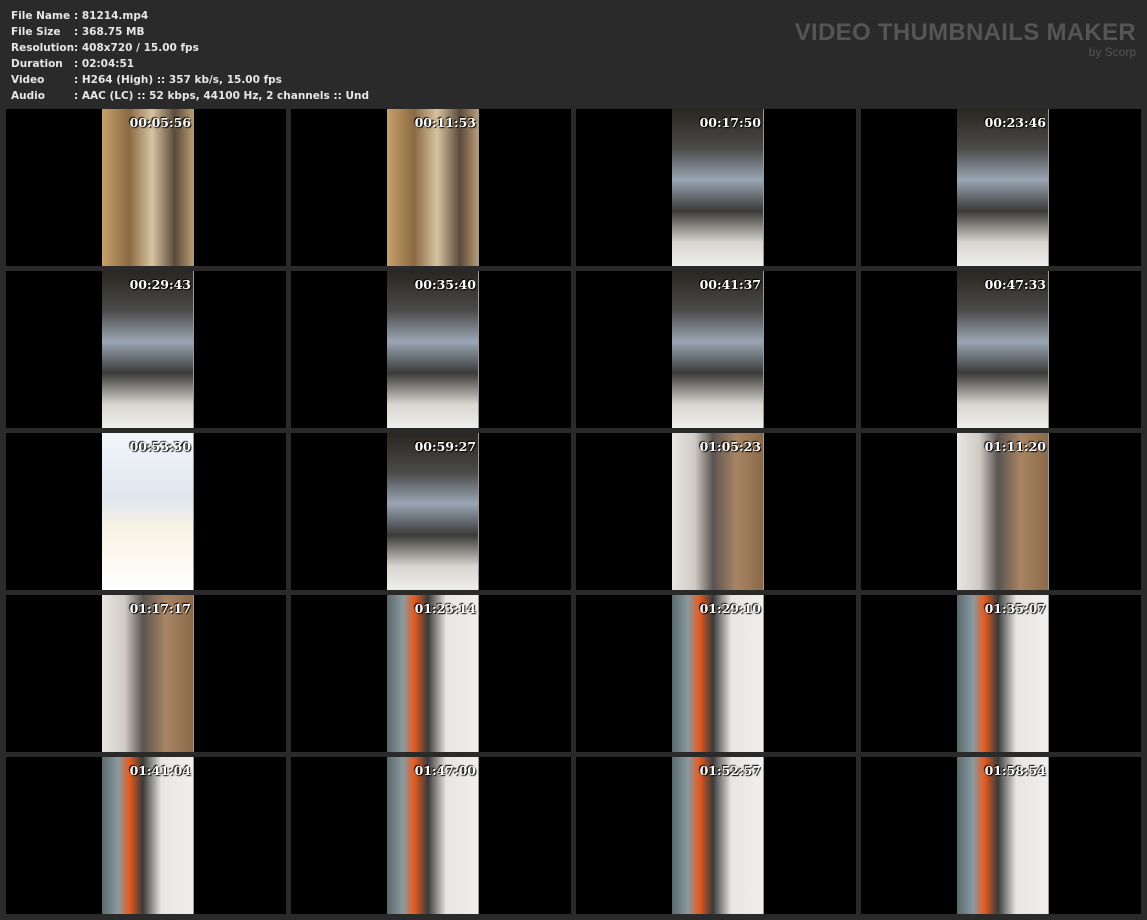 This screenshot has height=920, width=1147. I want to click on timestamp: 00:59:27, so click(445, 446).